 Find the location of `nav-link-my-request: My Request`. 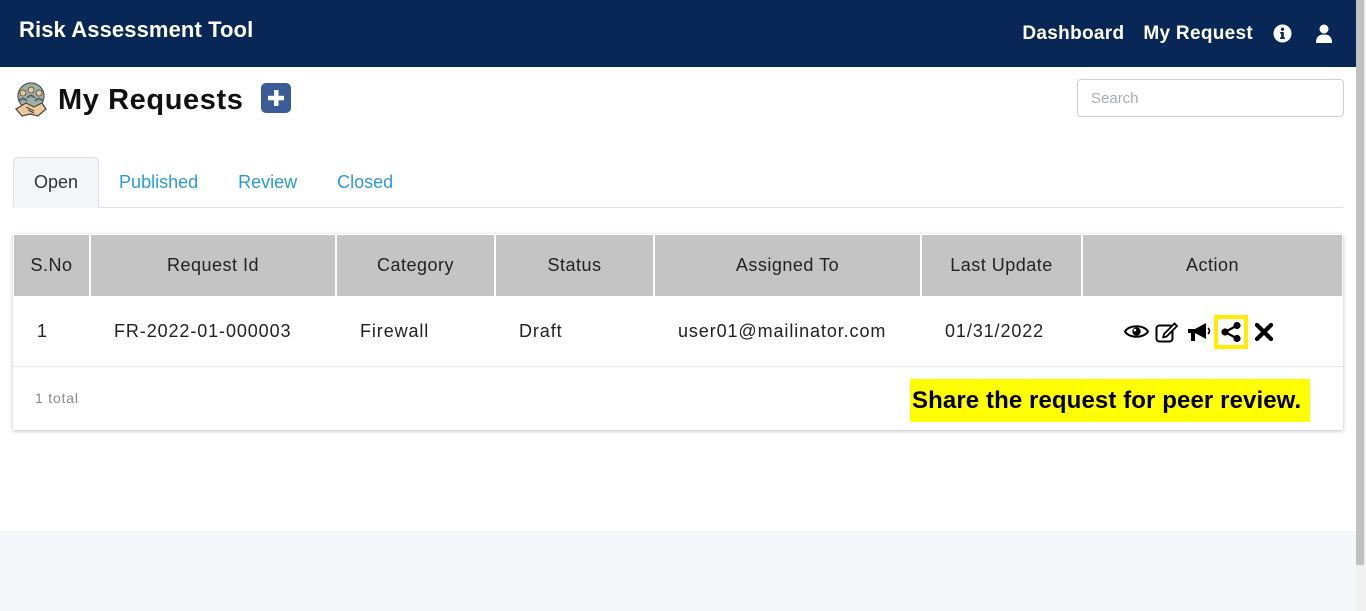

nav-link-my-request: My Request is located at coordinates (1198, 34).